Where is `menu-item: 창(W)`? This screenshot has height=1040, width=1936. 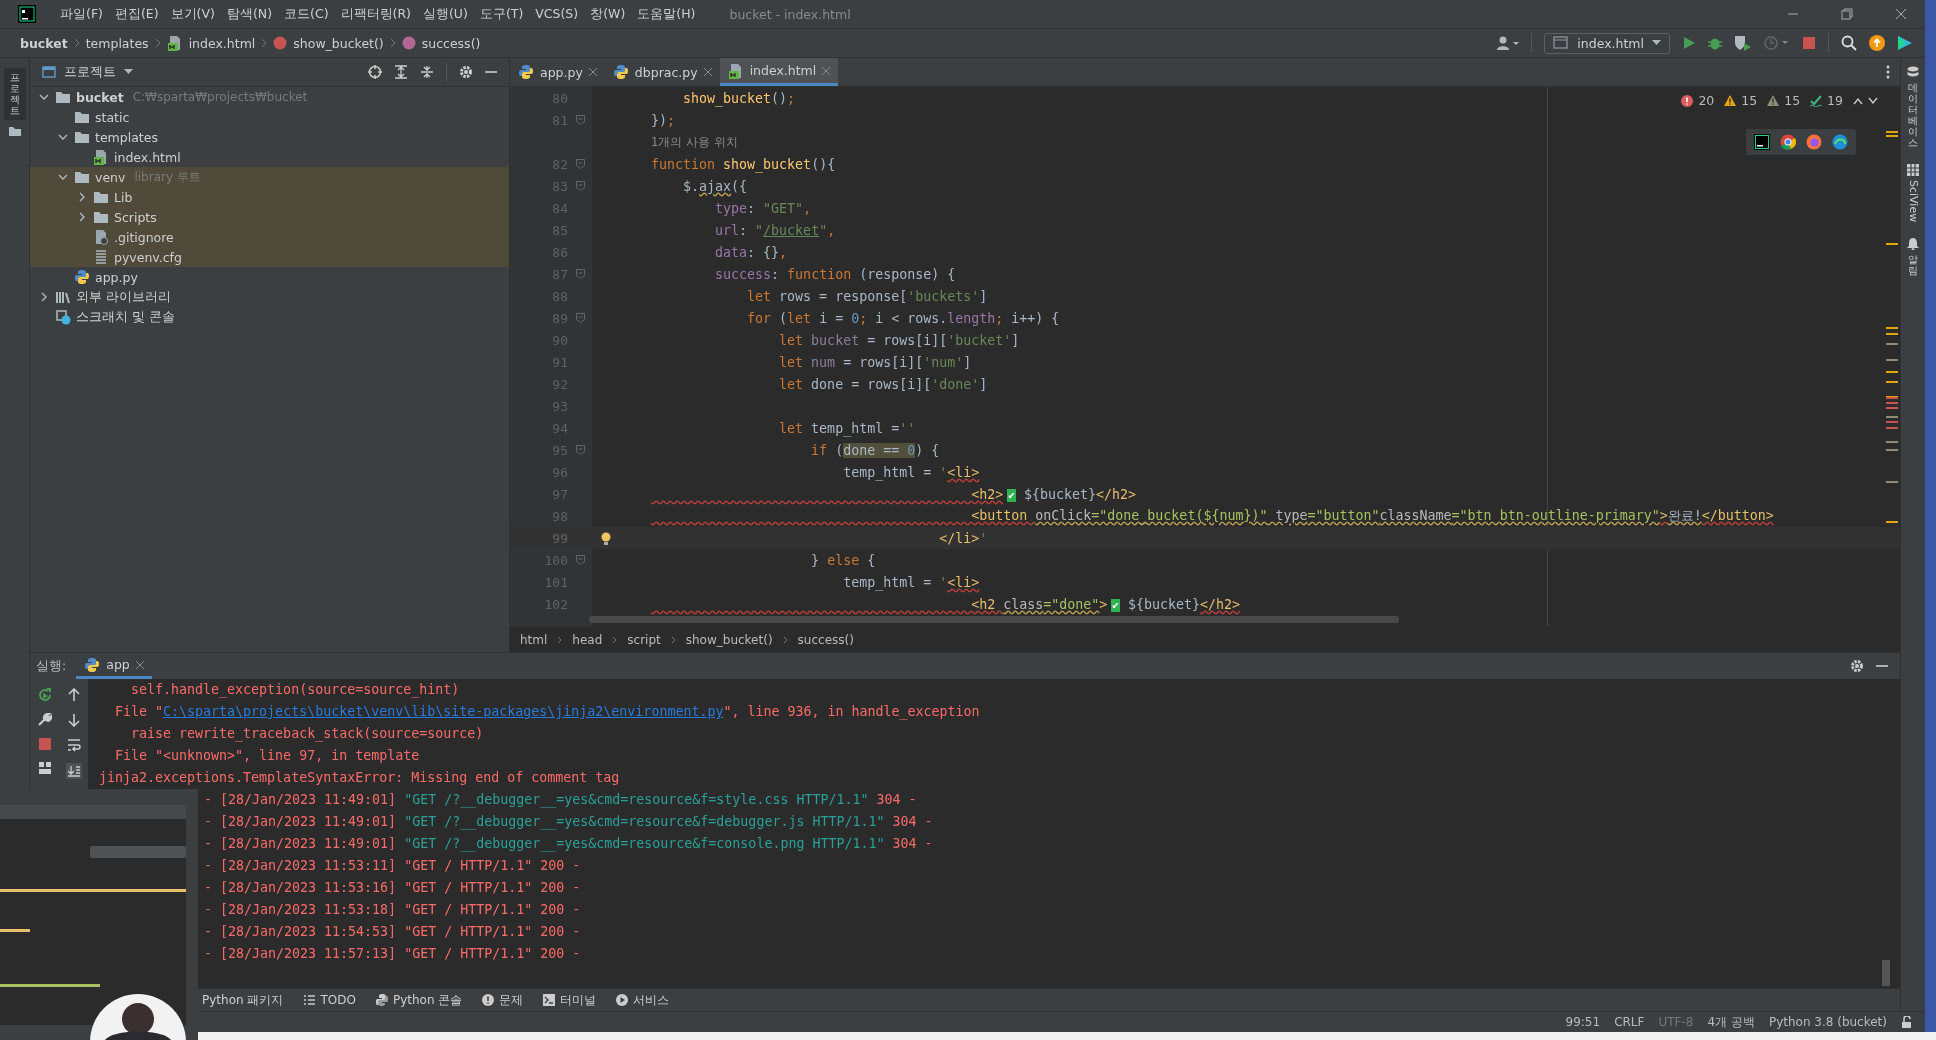 menu-item: 창(W) is located at coordinates (608, 14).